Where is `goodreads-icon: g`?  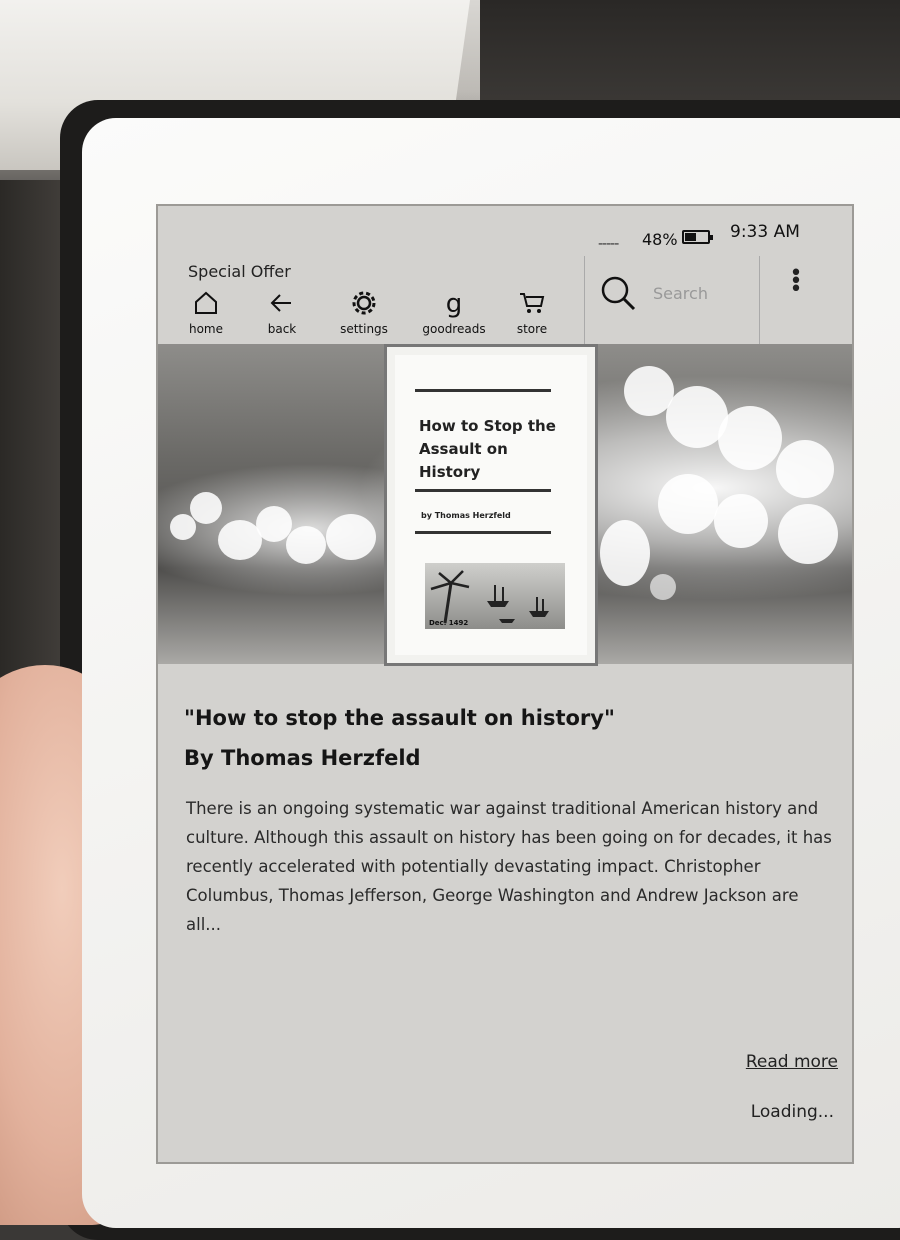 goodreads-icon: g is located at coordinates (454, 304).